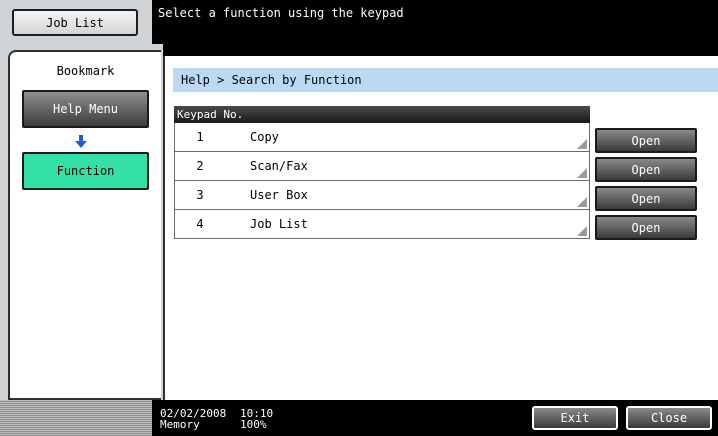  Describe the element at coordinates (646, 227) in the screenshot. I see `open-button-job-list: Open` at that location.